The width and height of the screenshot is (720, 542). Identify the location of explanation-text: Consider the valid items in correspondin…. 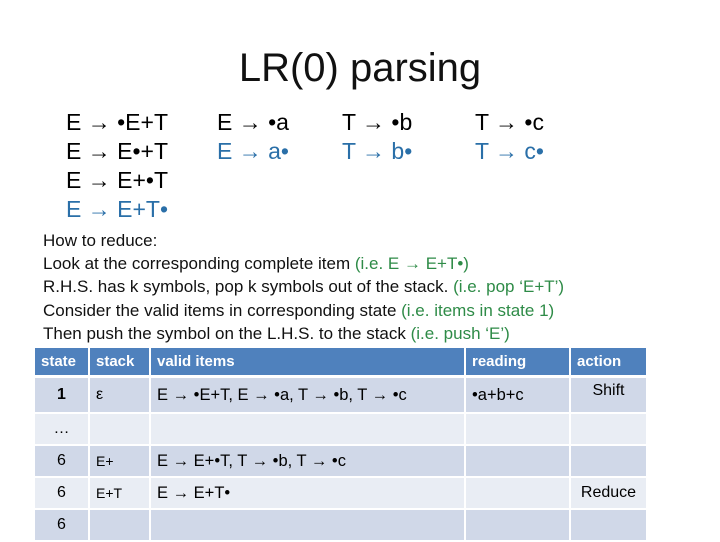
(222, 310).